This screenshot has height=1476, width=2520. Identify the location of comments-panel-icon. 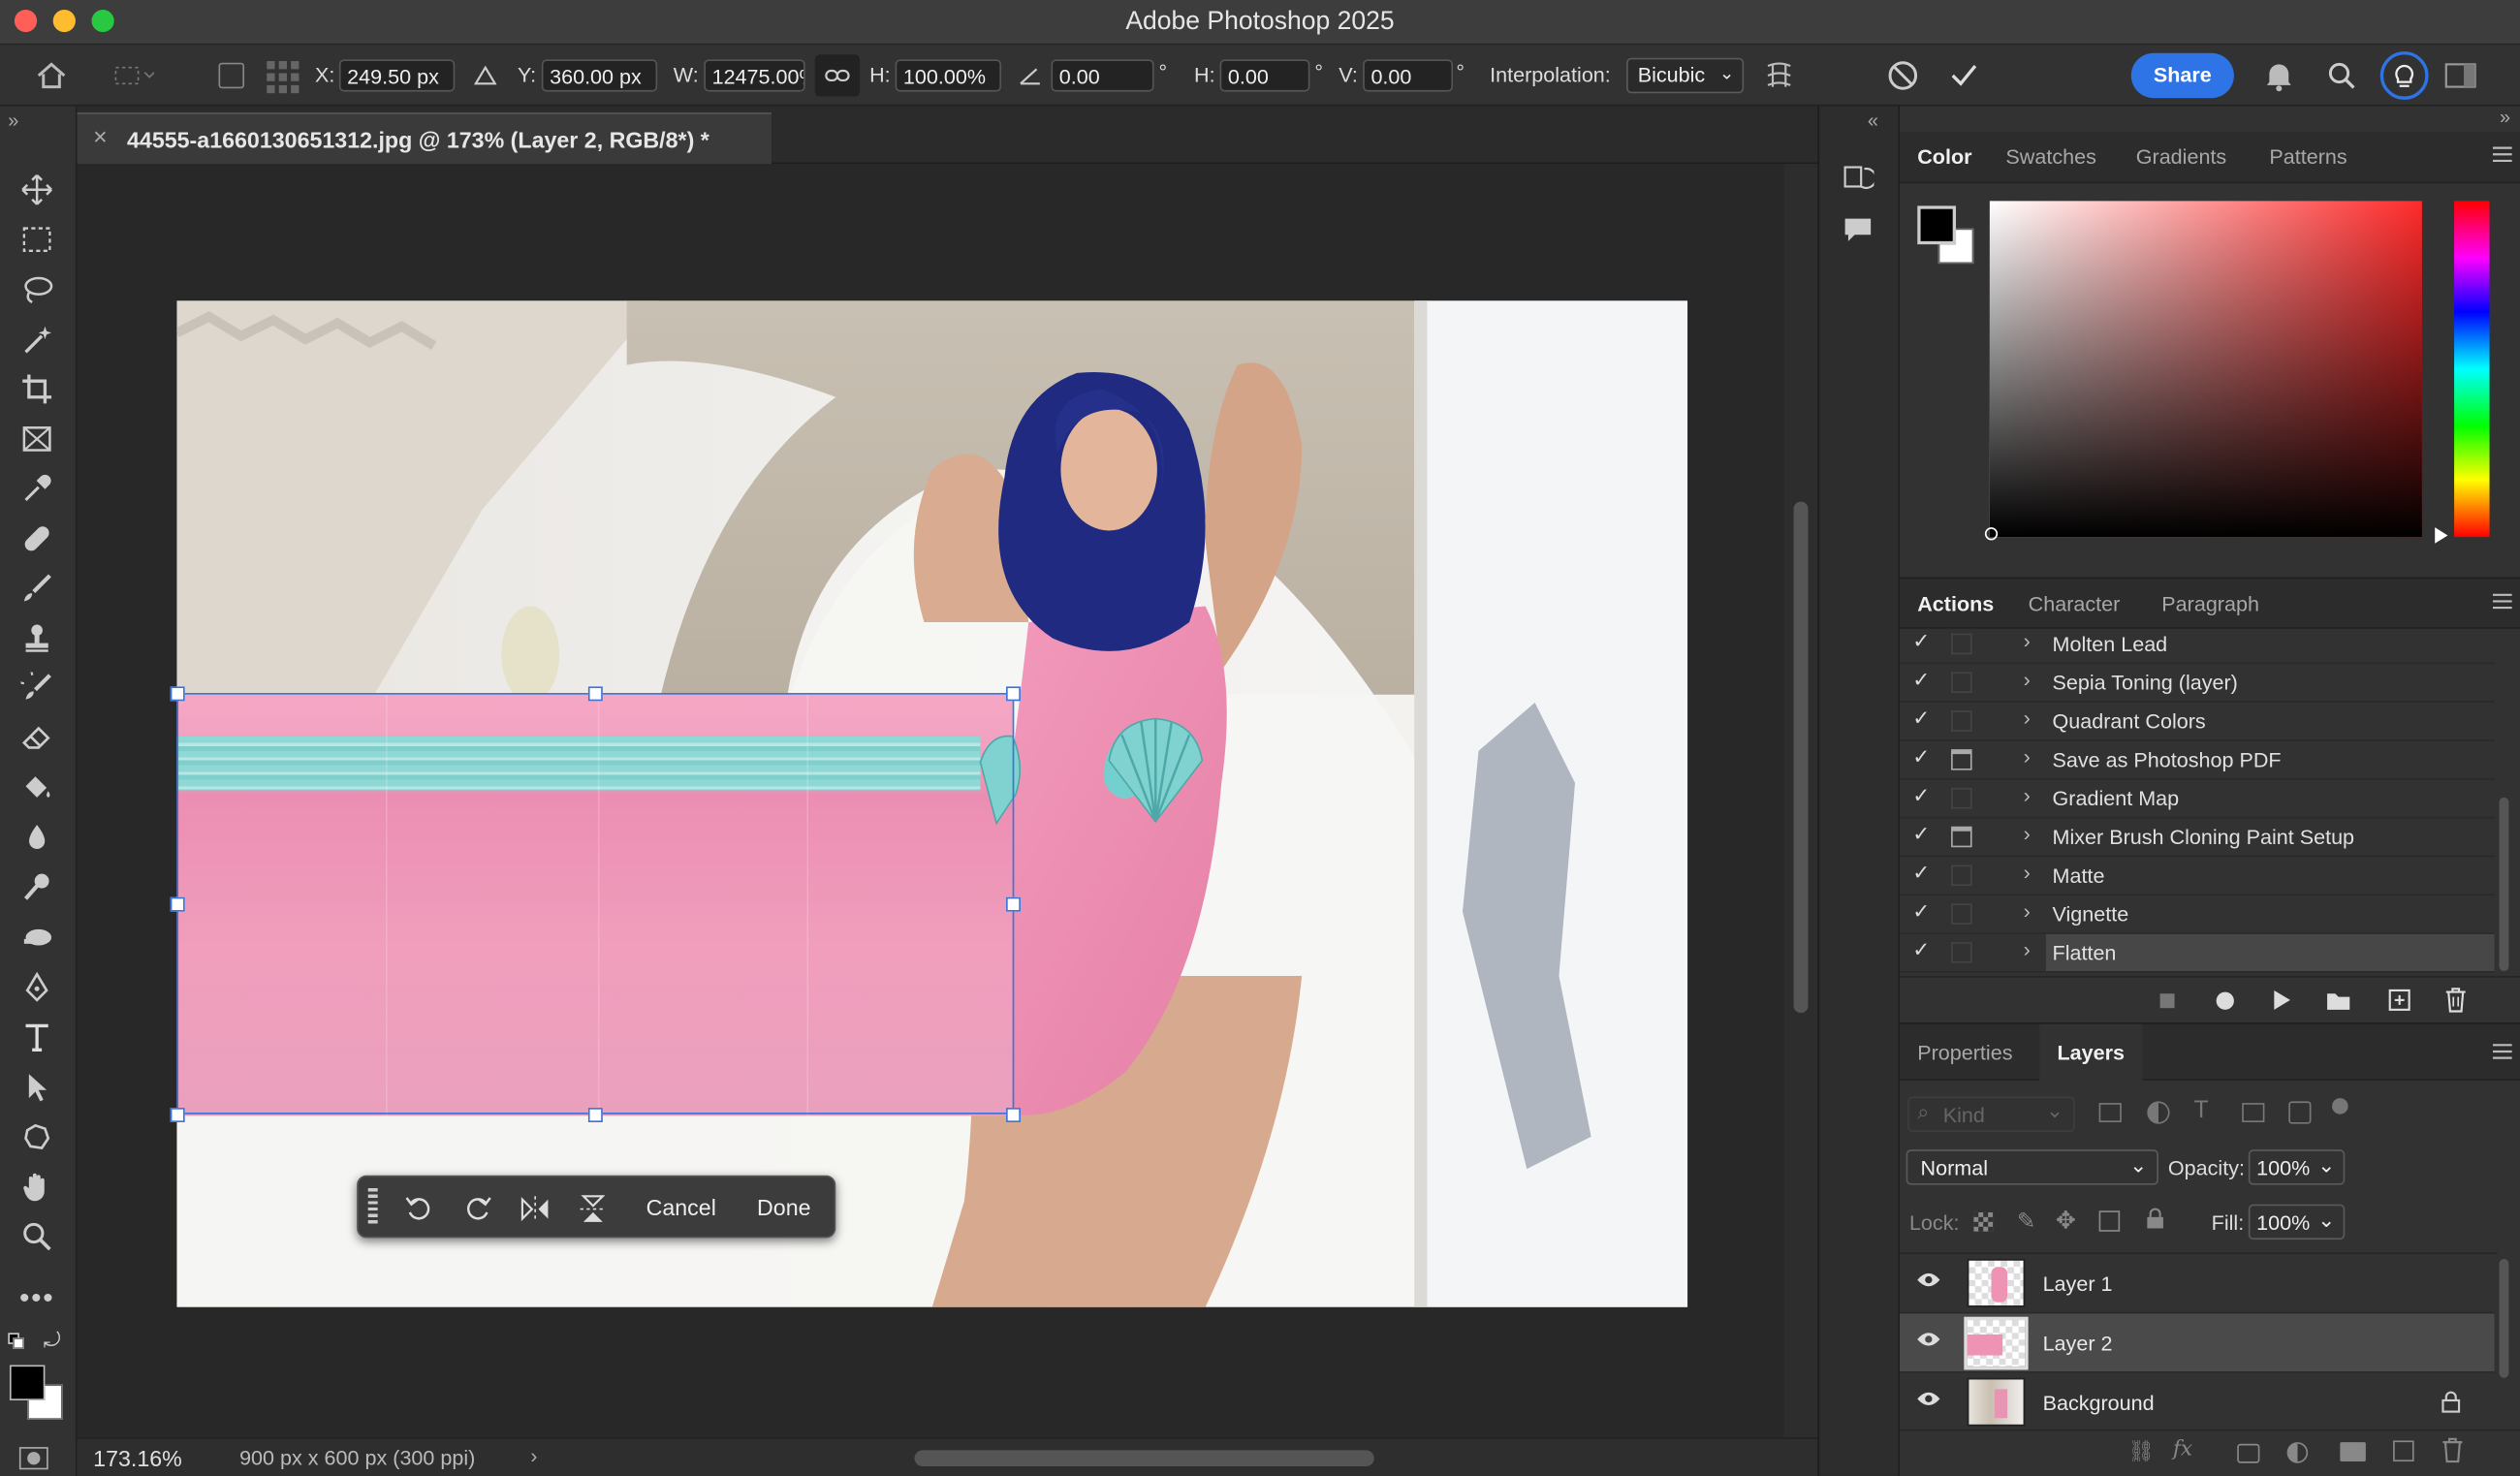
(1858, 229).